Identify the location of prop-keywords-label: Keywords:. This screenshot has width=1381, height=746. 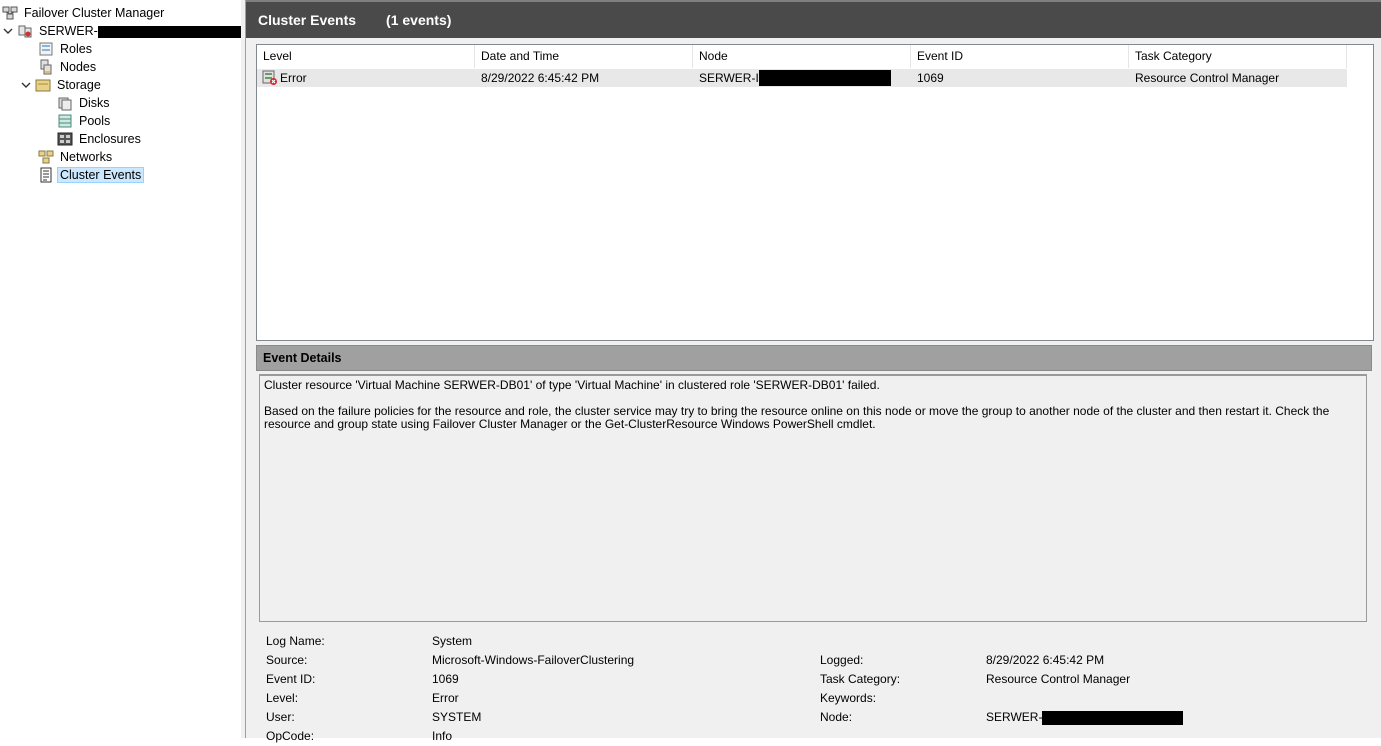
(848, 698).